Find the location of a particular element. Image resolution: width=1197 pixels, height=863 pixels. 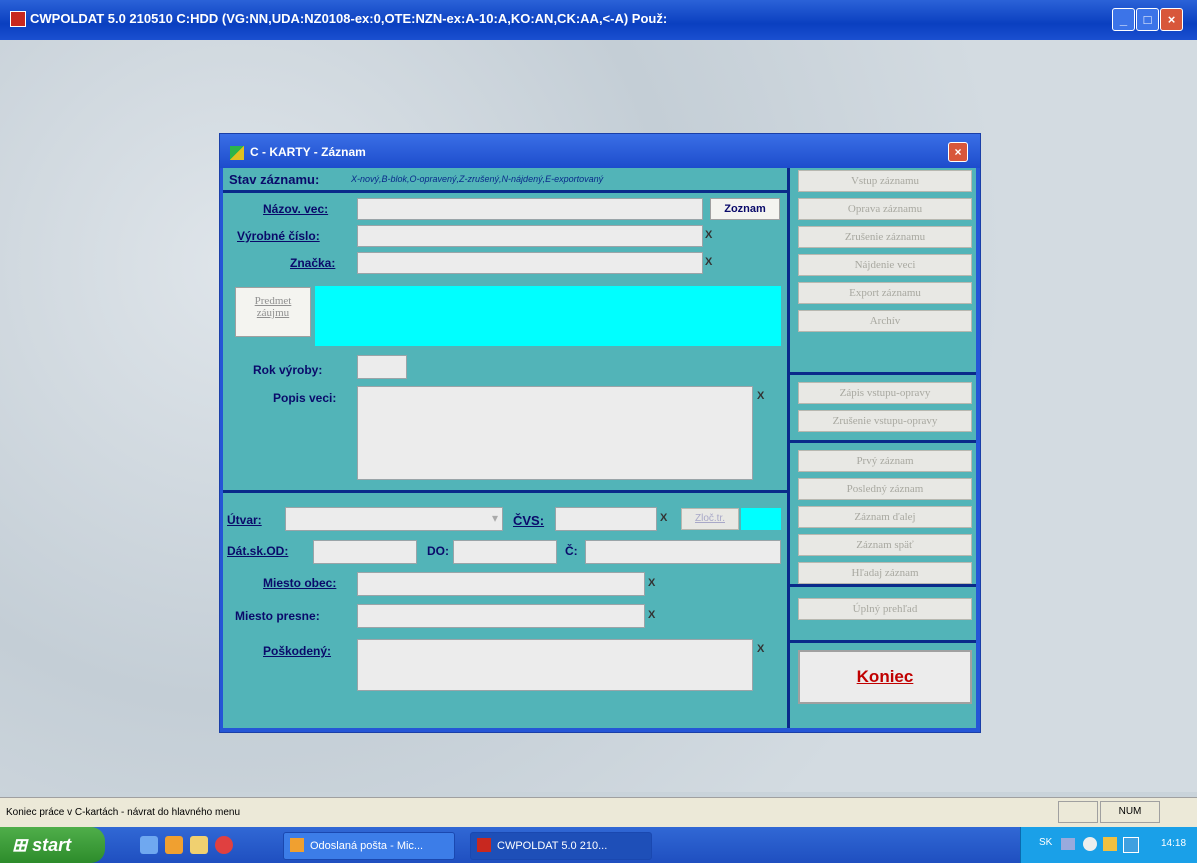

utvar-select: ▾ is located at coordinates (394, 519).